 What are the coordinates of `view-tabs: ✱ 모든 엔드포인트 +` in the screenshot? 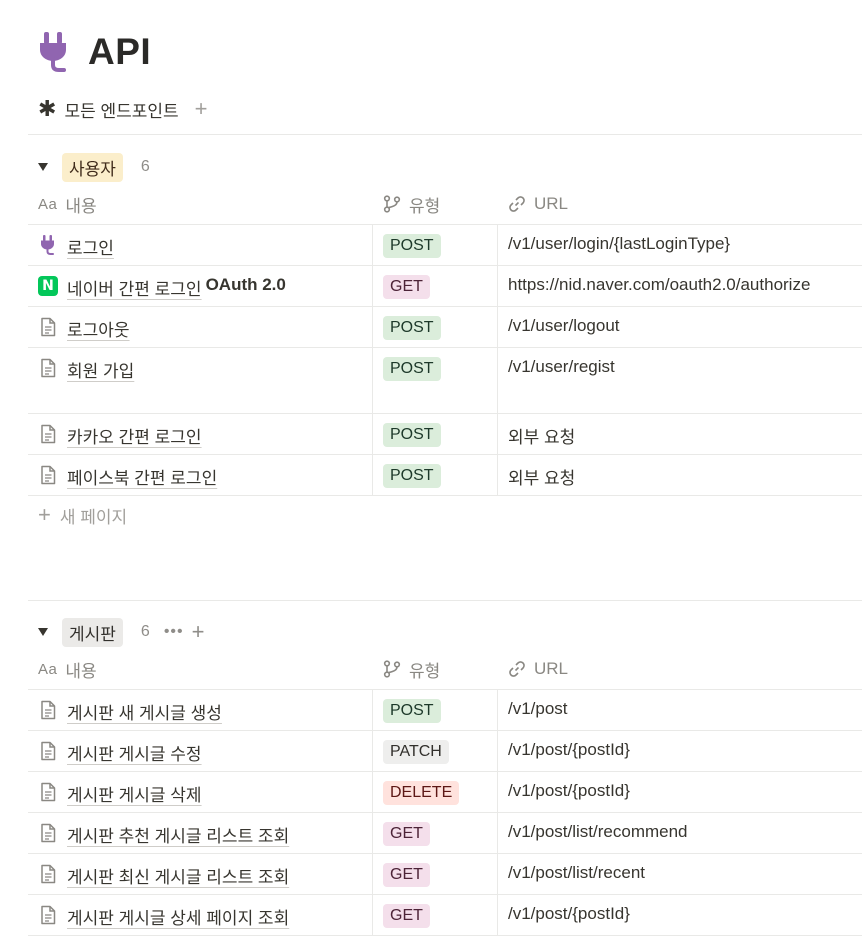 It's located at (123, 109).